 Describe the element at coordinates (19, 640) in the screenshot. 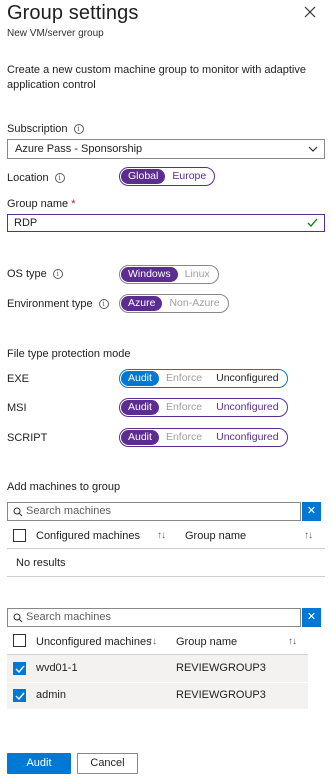

I see `unconfigured-select-all-checkbox` at that location.